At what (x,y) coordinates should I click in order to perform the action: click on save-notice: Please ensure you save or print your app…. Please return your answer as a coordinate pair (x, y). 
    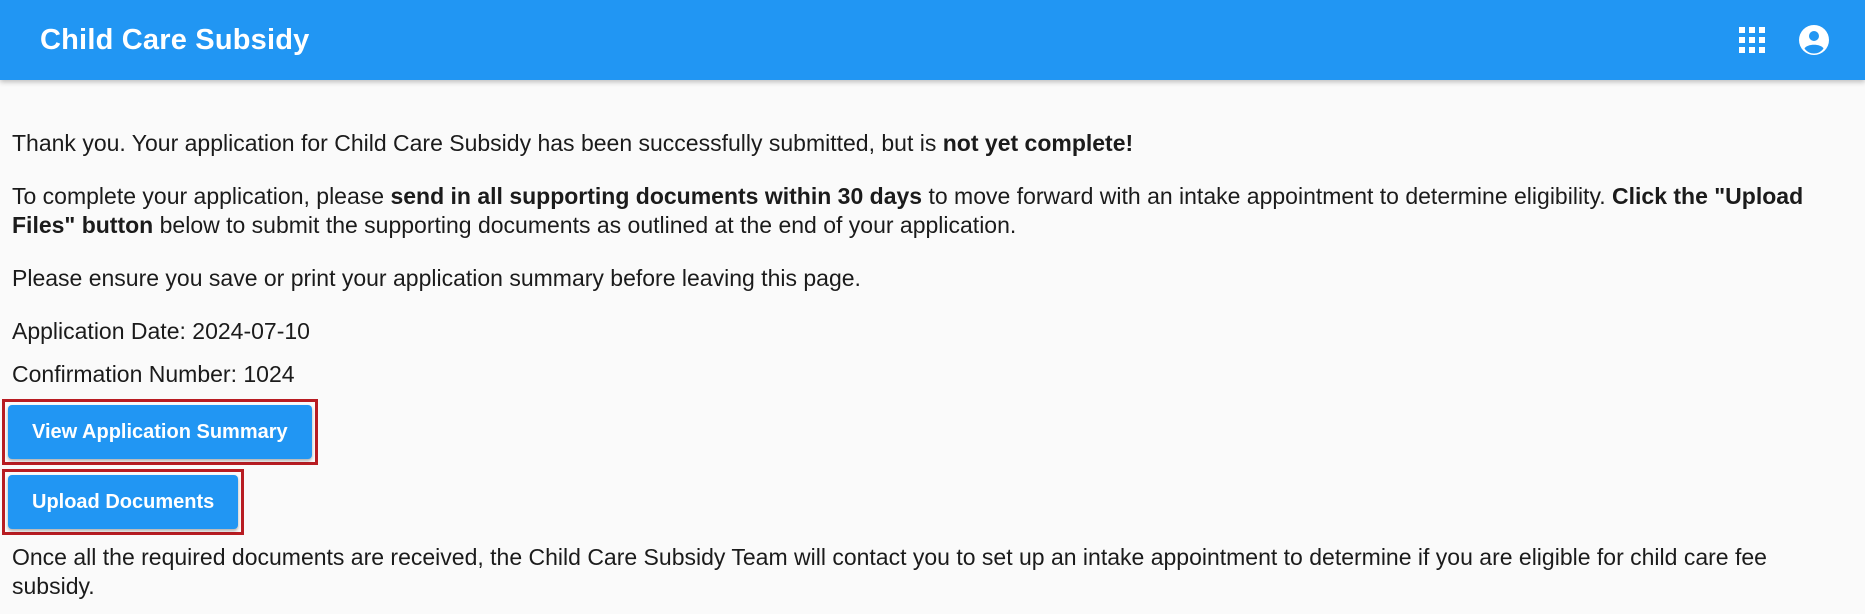
    Looking at the image, I should click on (436, 278).